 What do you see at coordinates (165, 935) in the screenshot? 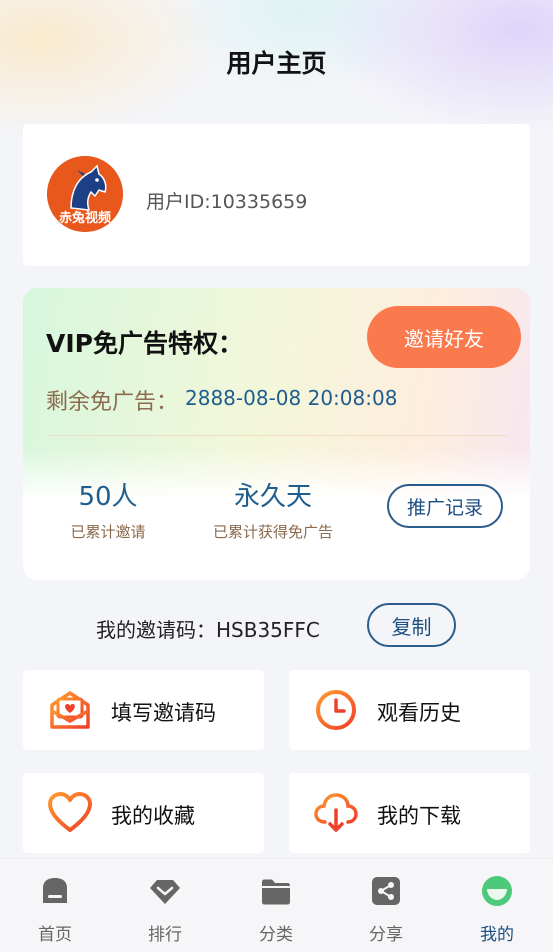
I see `tab-label: 排行` at bounding box center [165, 935].